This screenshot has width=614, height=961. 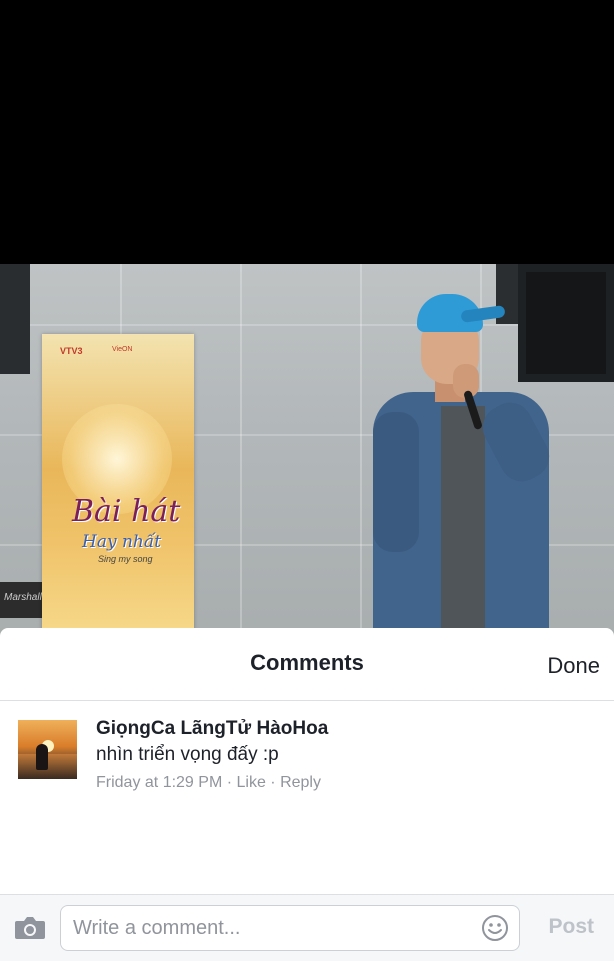 I want to click on comment-meta: Friday at 1:29 PM · Like · Reply, so click(x=208, y=783).